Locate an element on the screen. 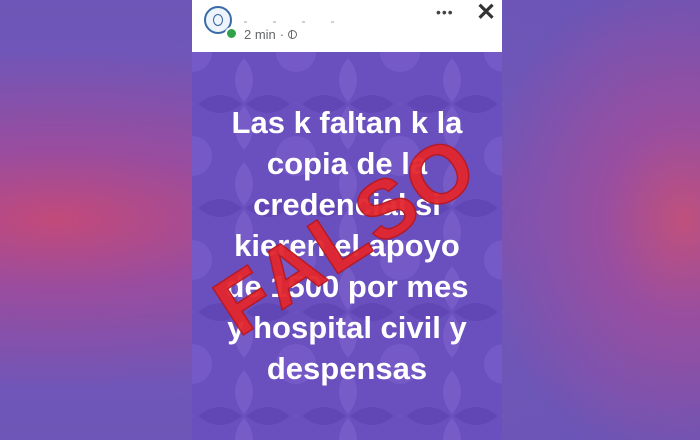 The image size is (700, 440). post-text-line: y hospital civil y is located at coordinates (347, 327).